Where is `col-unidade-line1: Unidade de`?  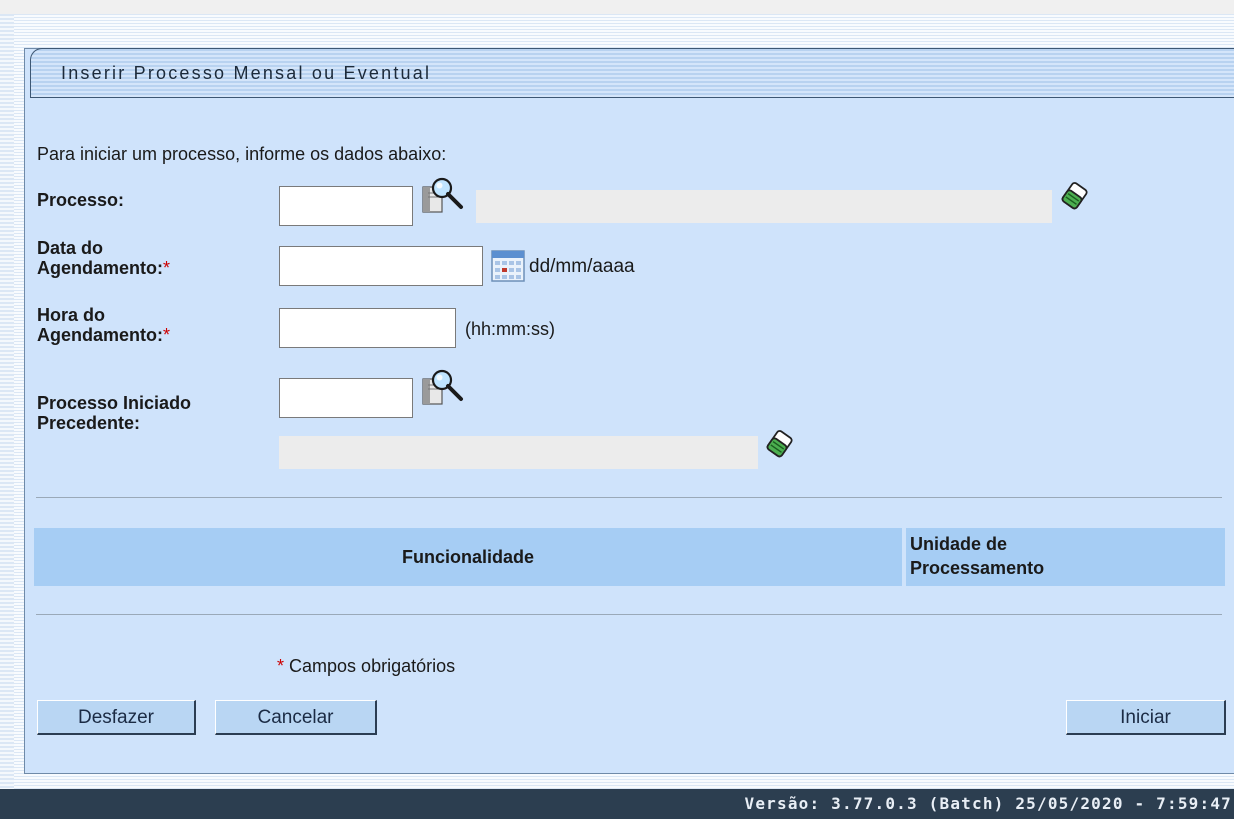 col-unidade-line1: Unidade de is located at coordinates (959, 544).